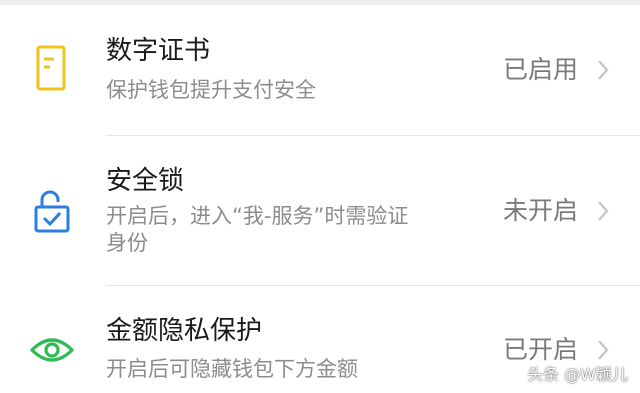  Describe the element at coordinates (211, 90) in the screenshot. I see `row-description: 保护钱包提升支付安全` at that location.